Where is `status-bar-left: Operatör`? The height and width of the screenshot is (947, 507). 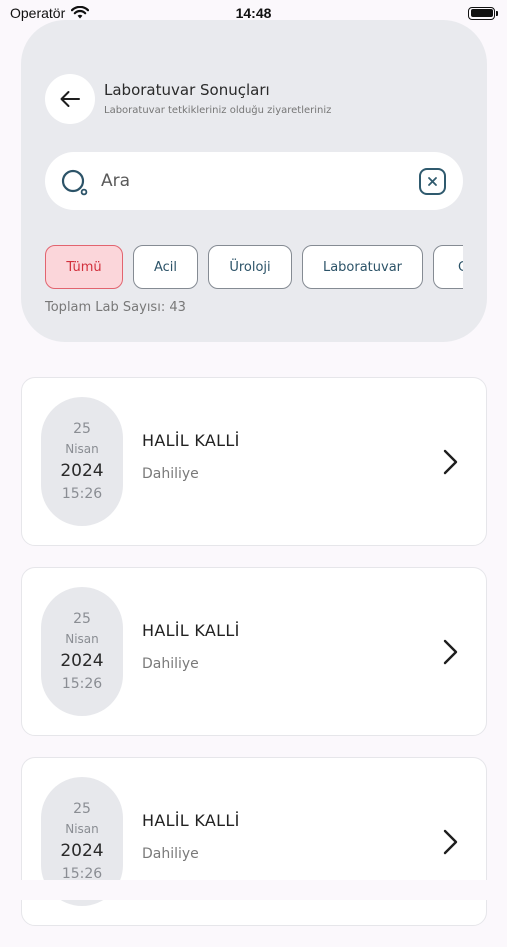 status-bar-left: Operatör is located at coordinates (50, 13).